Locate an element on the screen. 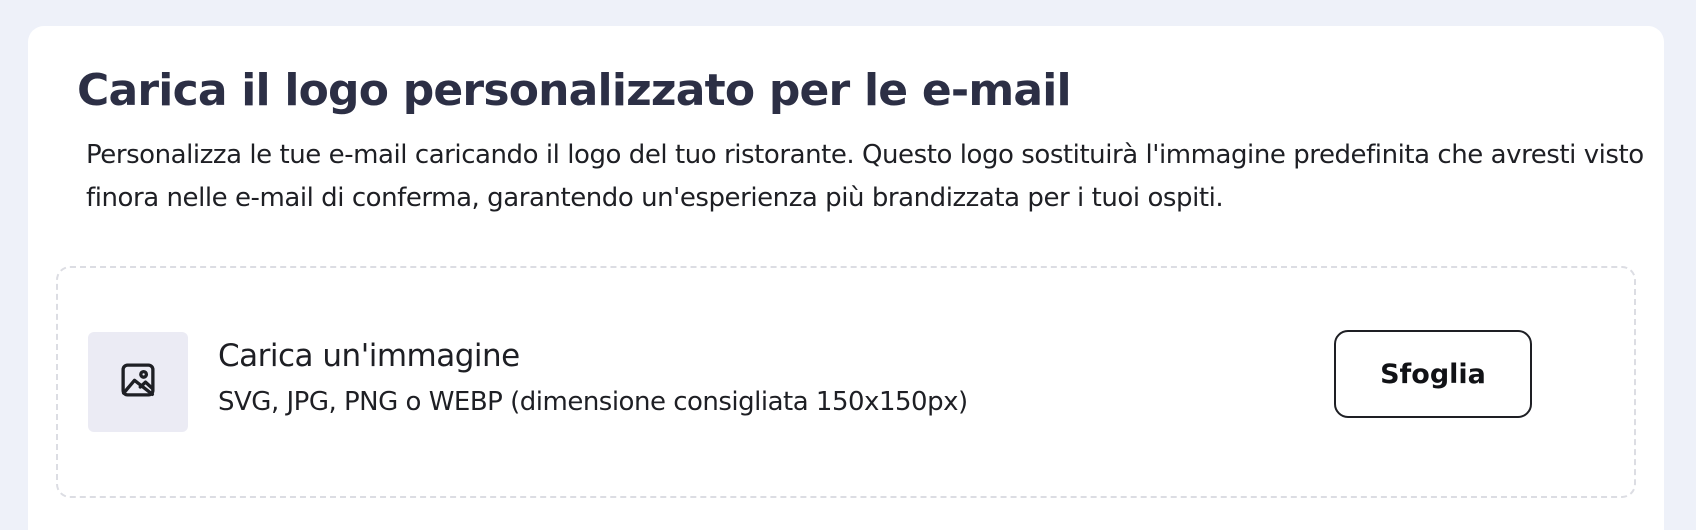 The width and height of the screenshot is (1696, 530). upload-title: Carica un'immagine is located at coordinates (369, 356).